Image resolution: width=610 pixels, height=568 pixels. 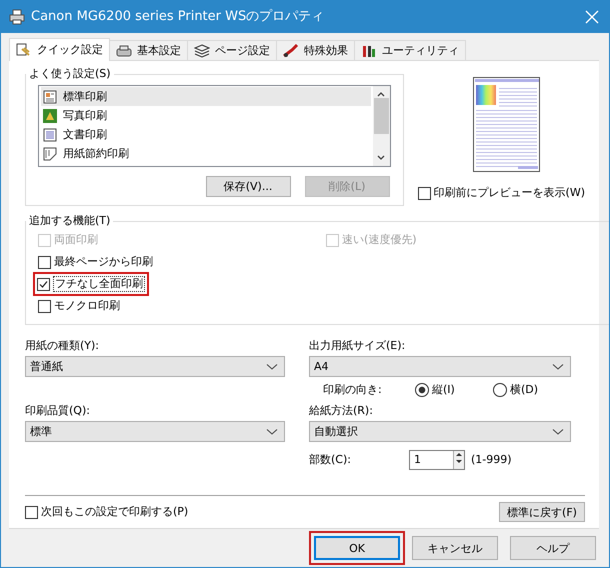 I want to click on dialog-button: OK, so click(x=357, y=548).